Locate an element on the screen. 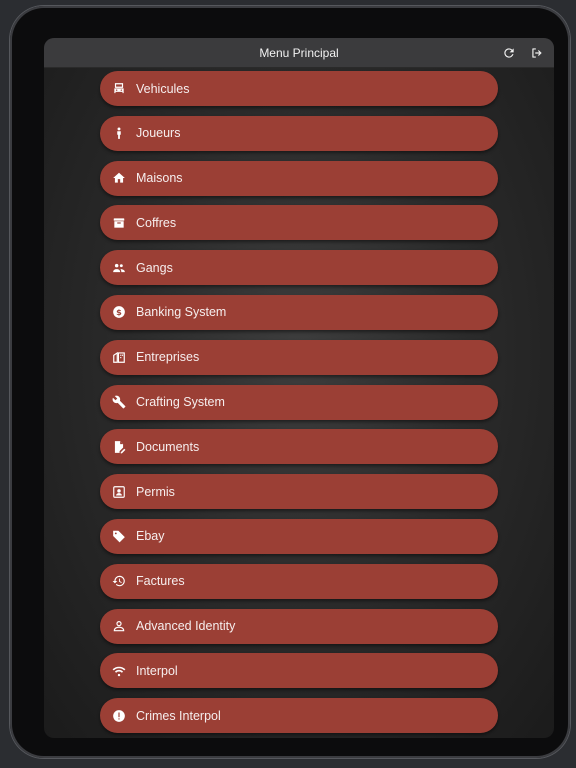 The height and width of the screenshot is (768, 576). menu-item-crimes-interpol: Crimes Interpol is located at coordinates (299, 716).